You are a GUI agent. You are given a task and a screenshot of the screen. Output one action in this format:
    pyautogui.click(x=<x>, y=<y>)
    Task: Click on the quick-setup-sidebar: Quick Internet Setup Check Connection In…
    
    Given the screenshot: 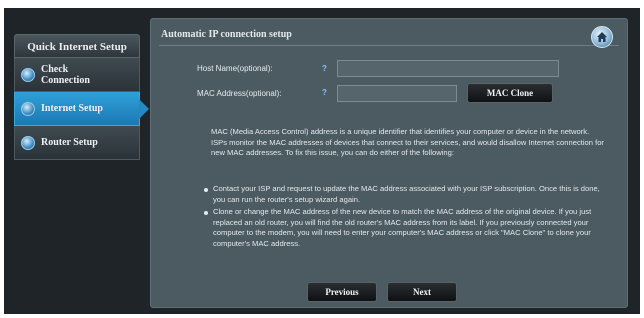 What is the action you would take?
    pyautogui.click(x=77, y=97)
    